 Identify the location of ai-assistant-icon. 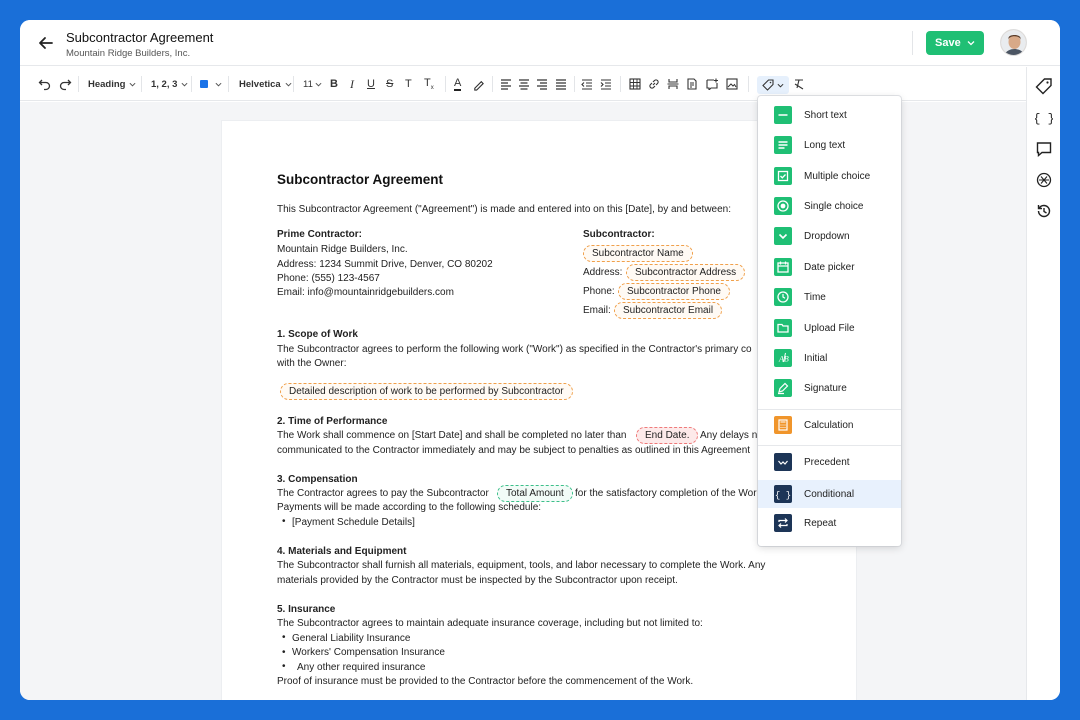
(1044, 180).